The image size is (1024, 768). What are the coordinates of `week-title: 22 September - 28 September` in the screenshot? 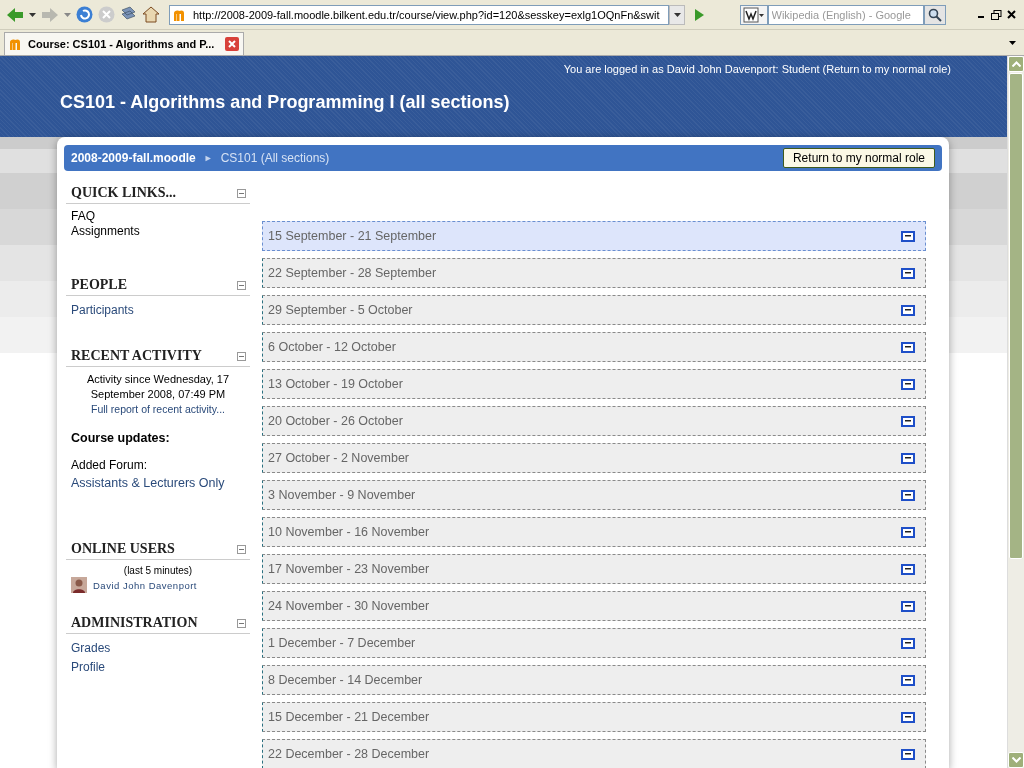 It's located at (352, 273).